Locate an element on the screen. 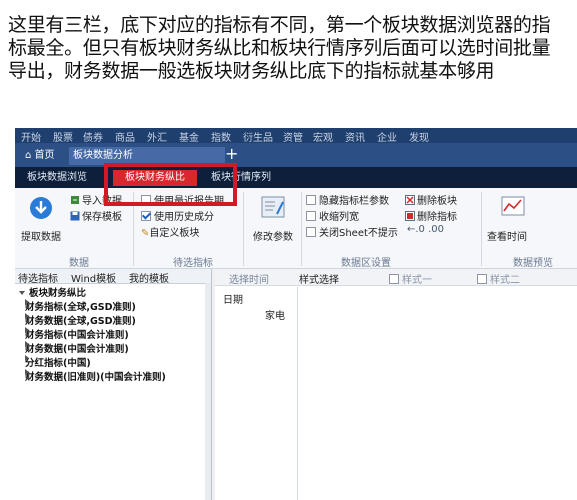 The width and height of the screenshot is (577, 500). select-time-button: 选择时间 is located at coordinates (249, 278).